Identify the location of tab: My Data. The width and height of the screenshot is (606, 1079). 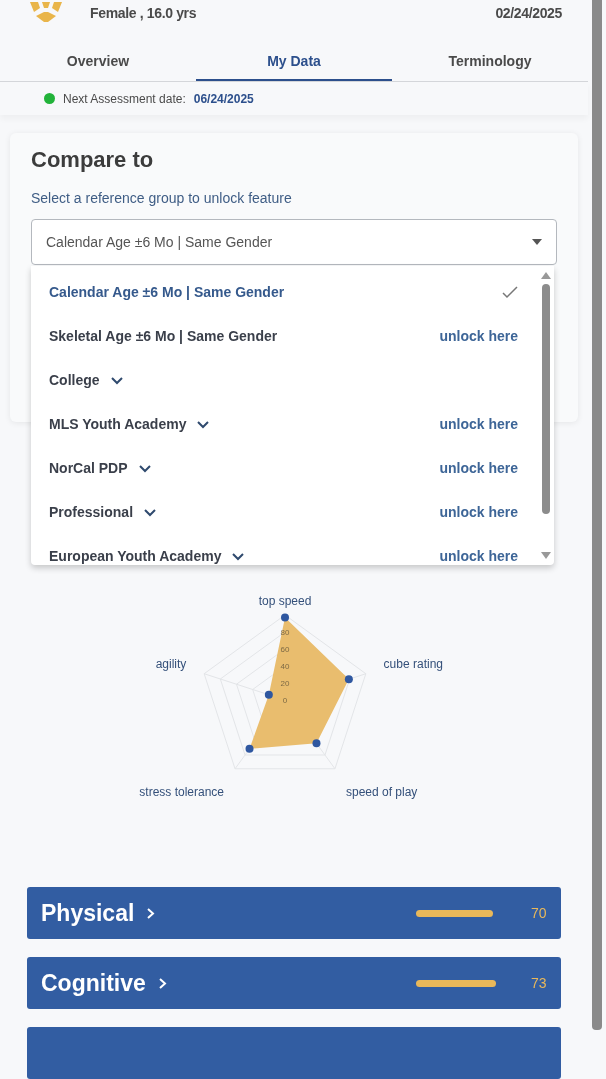
(294, 54).